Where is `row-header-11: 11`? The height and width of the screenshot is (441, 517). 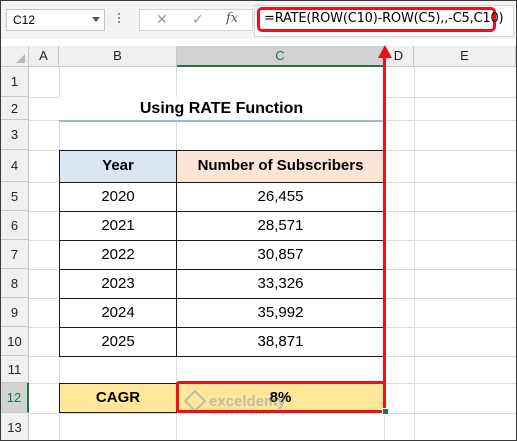
row-header-11: 11 is located at coordinates (15, 369).